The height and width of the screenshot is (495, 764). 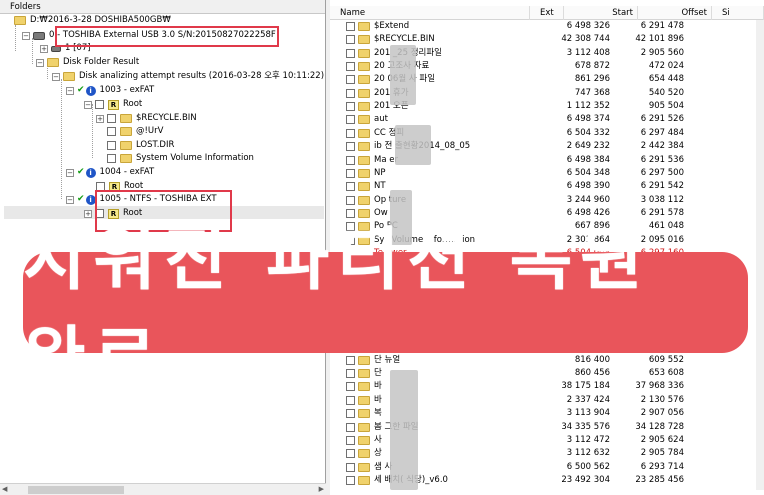 I want to click on start-value: 23 492 304, so click(x=585, y=479).